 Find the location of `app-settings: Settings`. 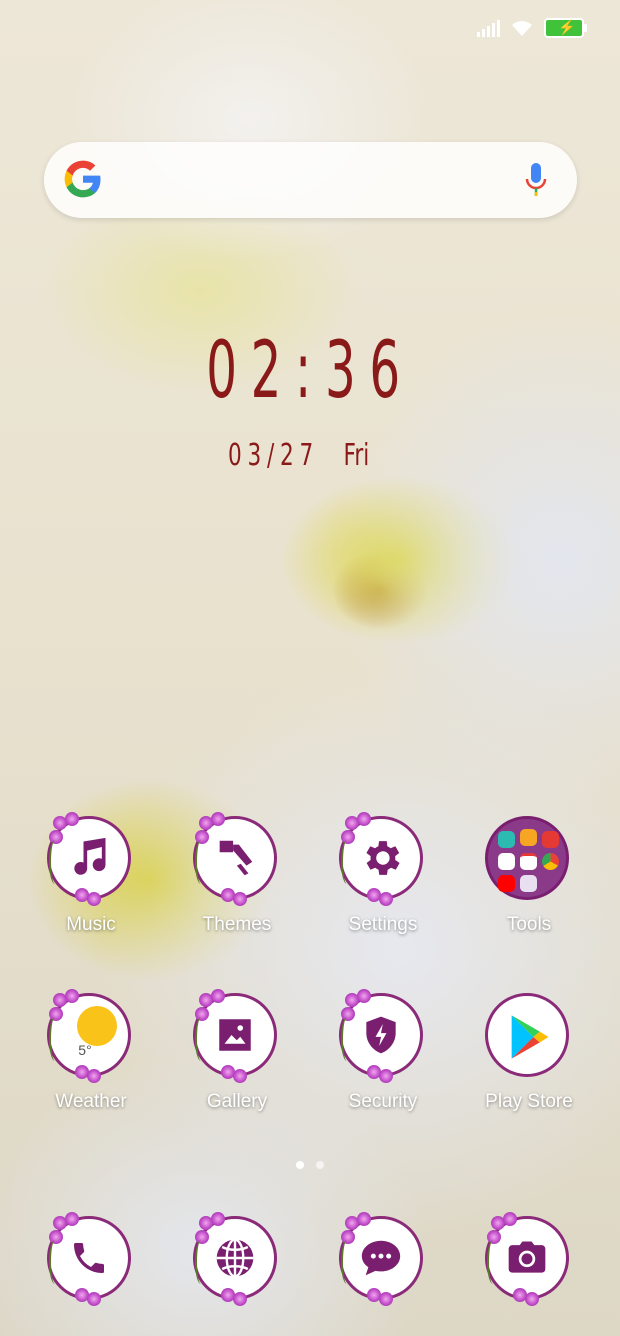

app-settings: Settings is located at coordinates (383, 874).